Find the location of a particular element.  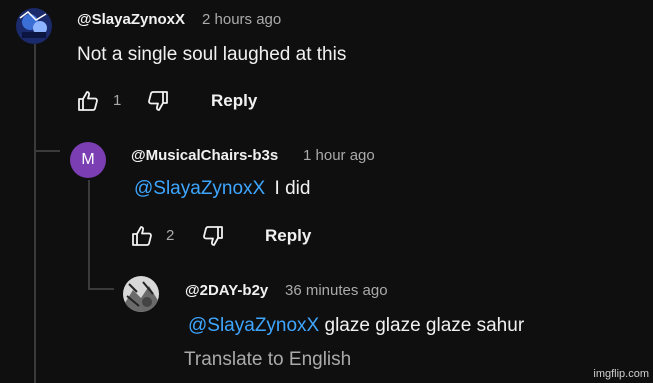

comment-text: Not a single soul laughed at this is located at coordinates (212, 54).